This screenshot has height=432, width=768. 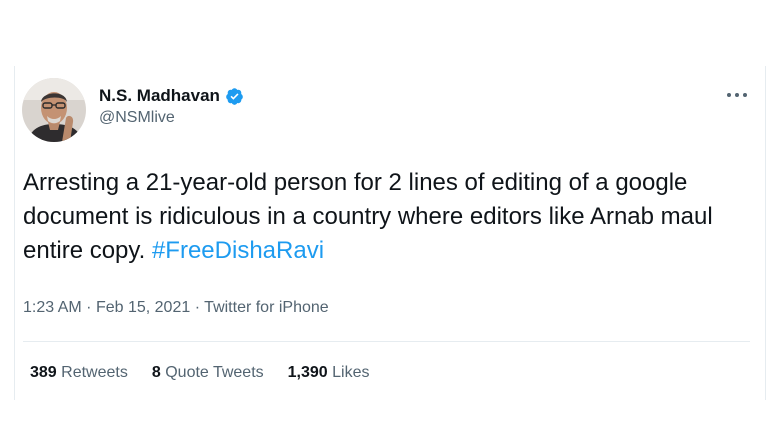 I want to click on engagement-stats: 389 Retweets 8 Quote Tweets 1,390 Likes, so click(x=200, y=373).